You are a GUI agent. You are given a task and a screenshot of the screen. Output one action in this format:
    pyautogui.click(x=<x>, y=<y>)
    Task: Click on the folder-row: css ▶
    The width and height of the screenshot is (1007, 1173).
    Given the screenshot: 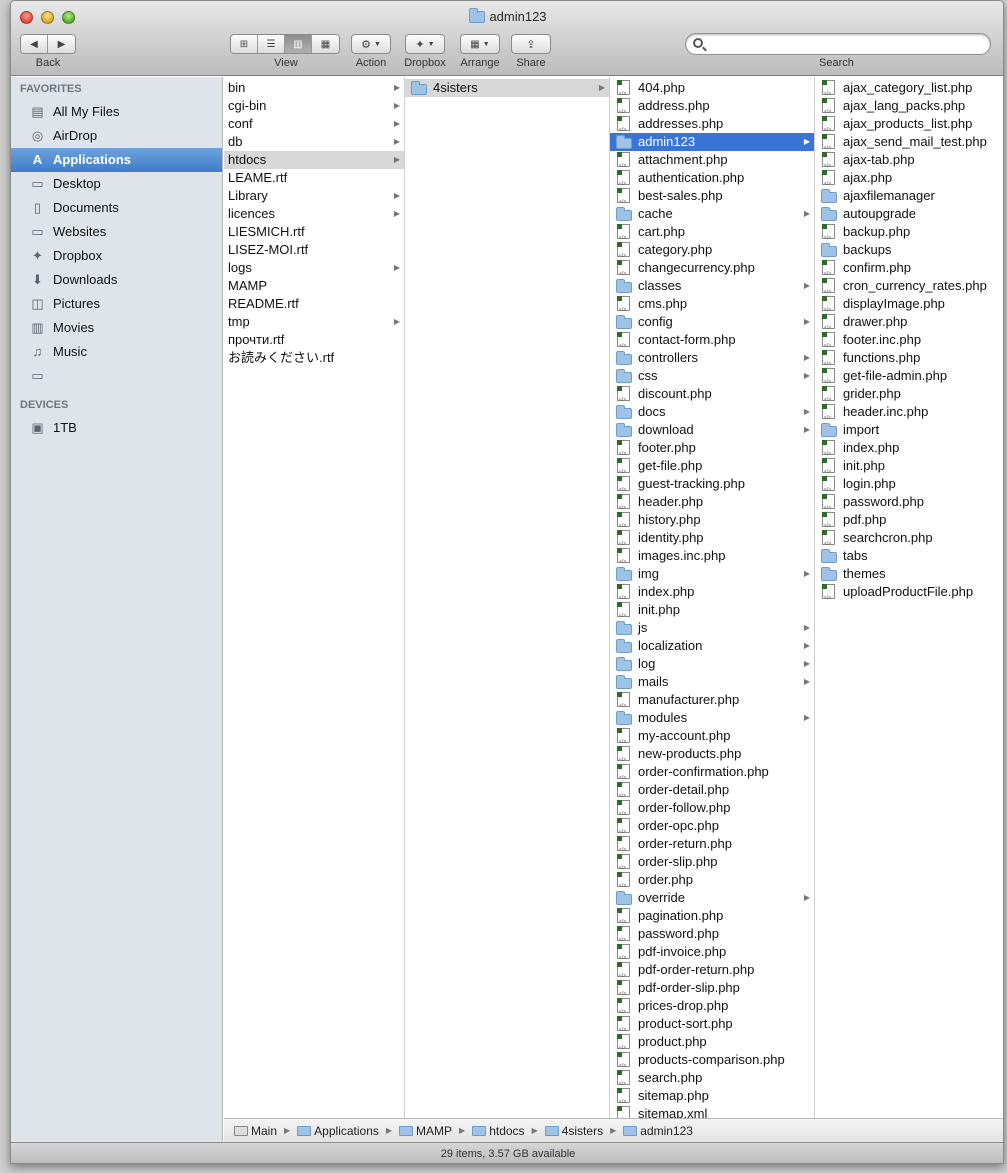 What is the action you would take?
    pyautogui.click(x=712, y=376)
    